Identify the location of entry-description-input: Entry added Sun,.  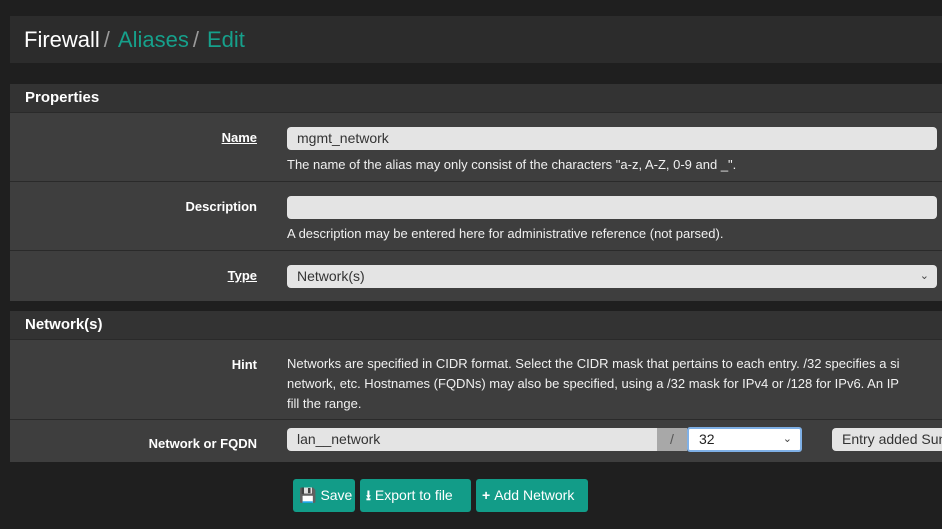
(887, 439).